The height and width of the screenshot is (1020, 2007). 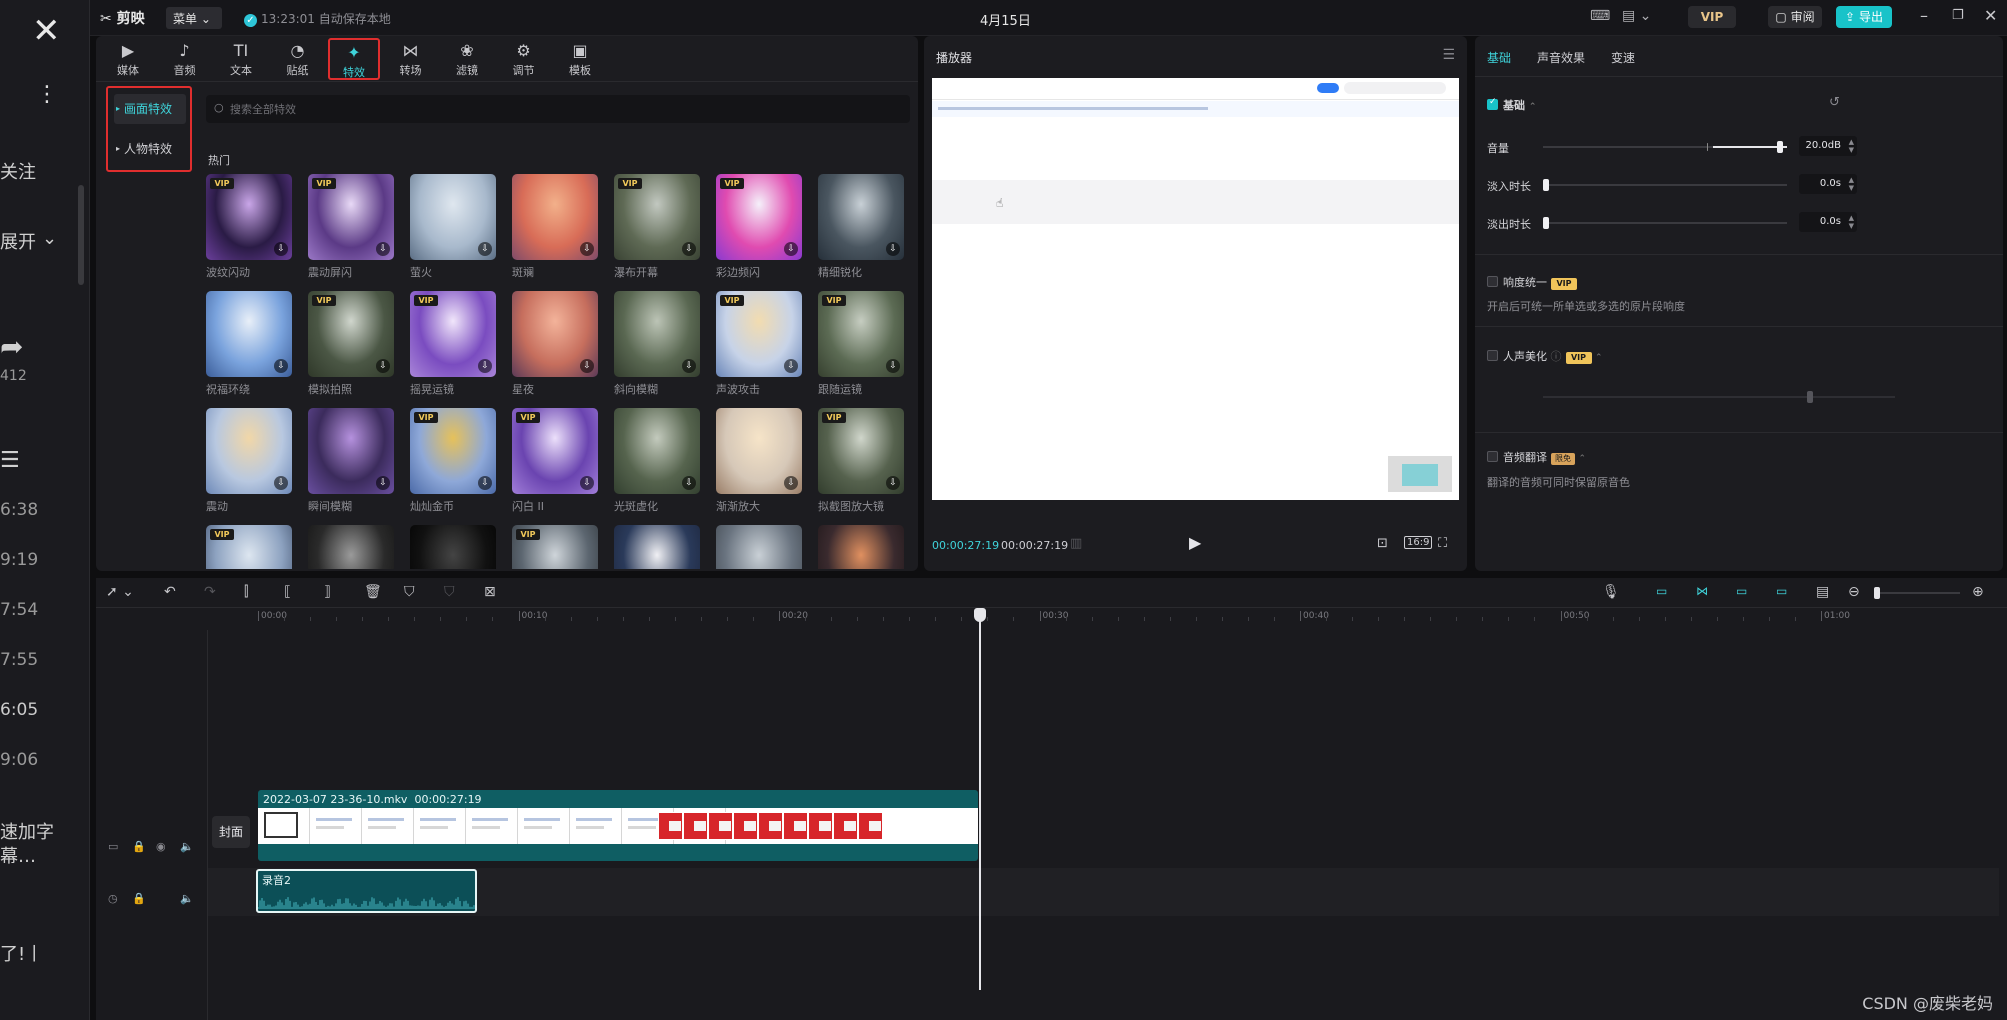 I want to click on layout-icon: ▤ ⌄, so click(x=1636, y=16).